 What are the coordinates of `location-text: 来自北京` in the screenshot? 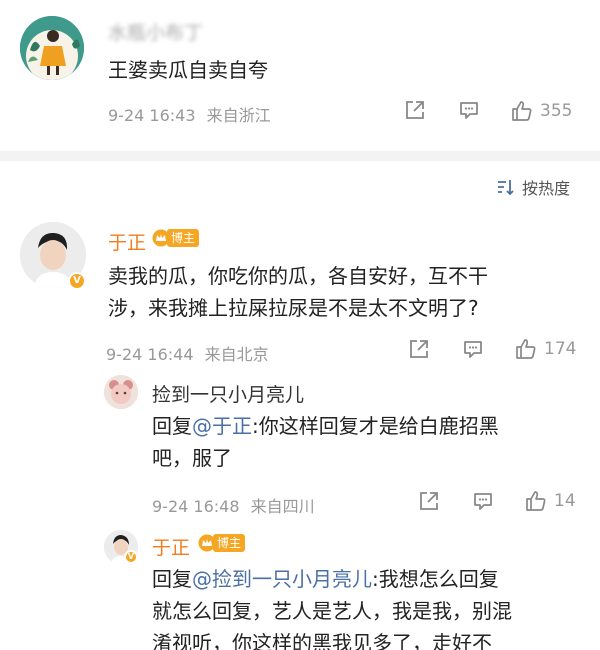 It's located at (236, 354).